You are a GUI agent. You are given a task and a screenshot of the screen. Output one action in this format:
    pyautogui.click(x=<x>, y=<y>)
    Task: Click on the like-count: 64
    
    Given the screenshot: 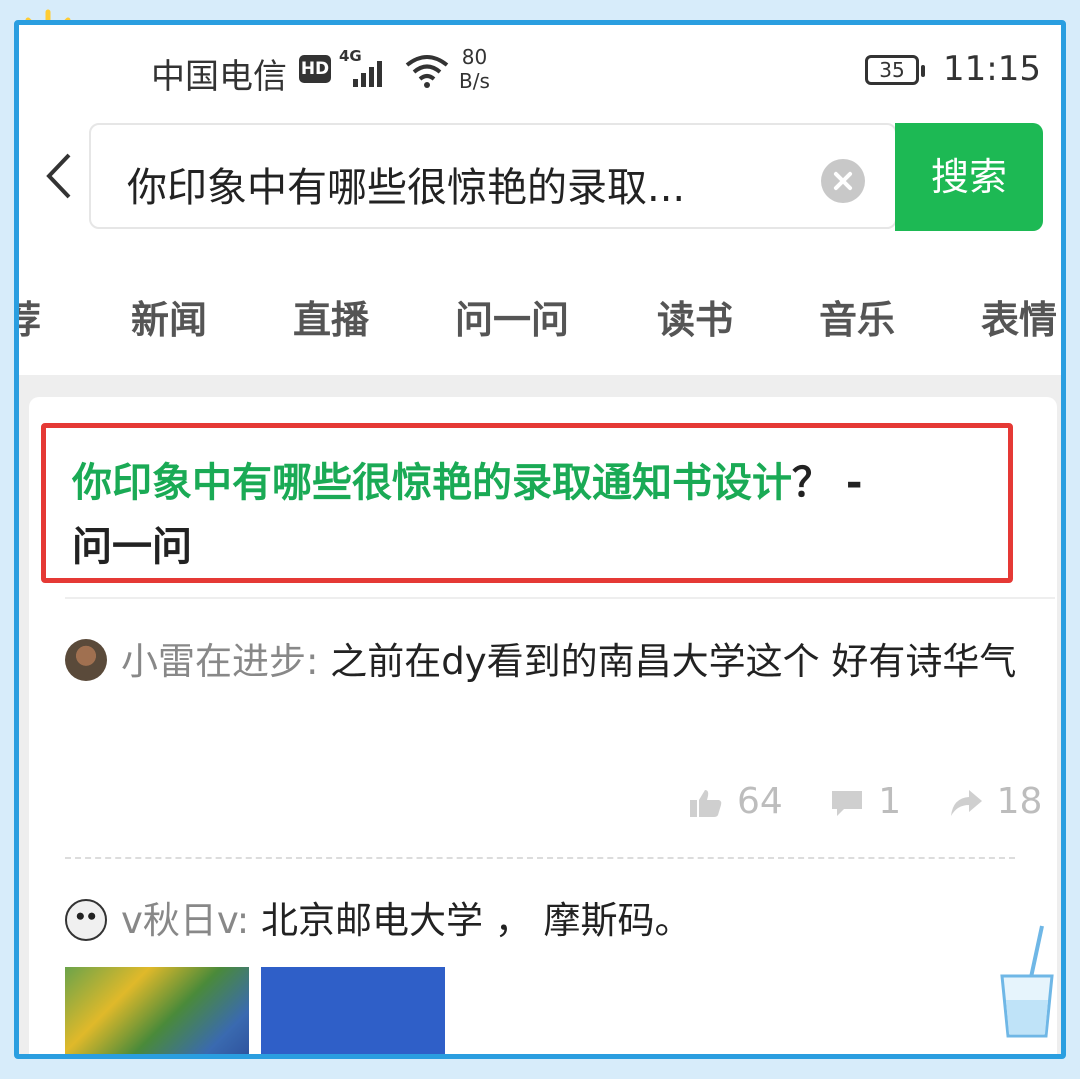 What is the action you would take?
    pyautogui.click(x=760, y=801)
    